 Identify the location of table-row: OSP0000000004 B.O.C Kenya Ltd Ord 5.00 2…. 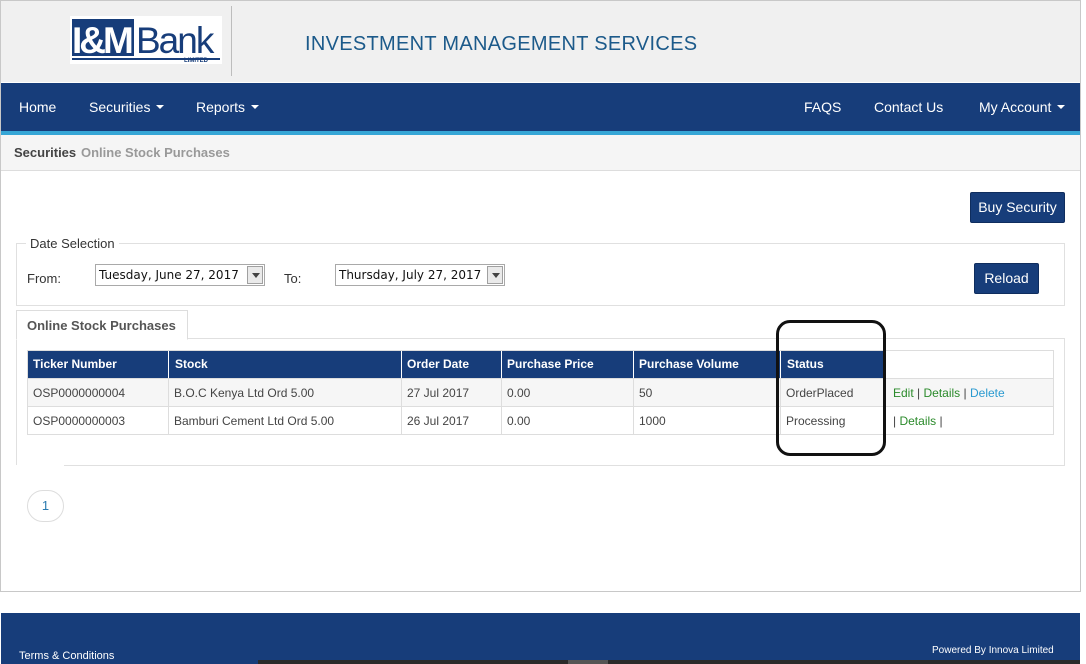
(540, 392).